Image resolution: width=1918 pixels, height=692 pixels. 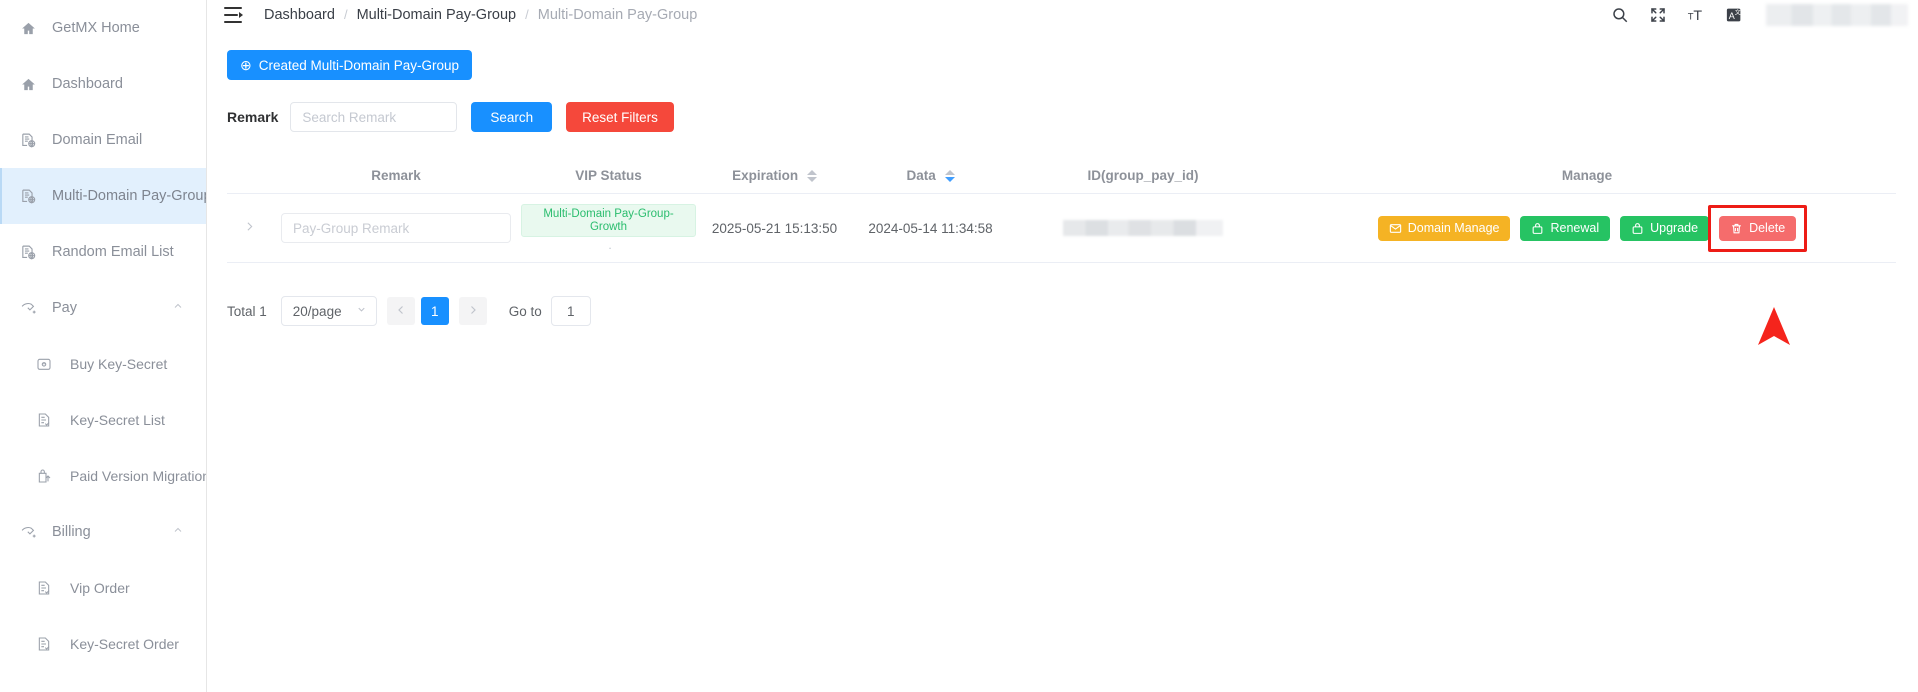 What do you see at coordinates (1061, 117) in the screenshot?
I see `filter-bar: Remark Search Reset Filters` at bounding box center [1061, 117].